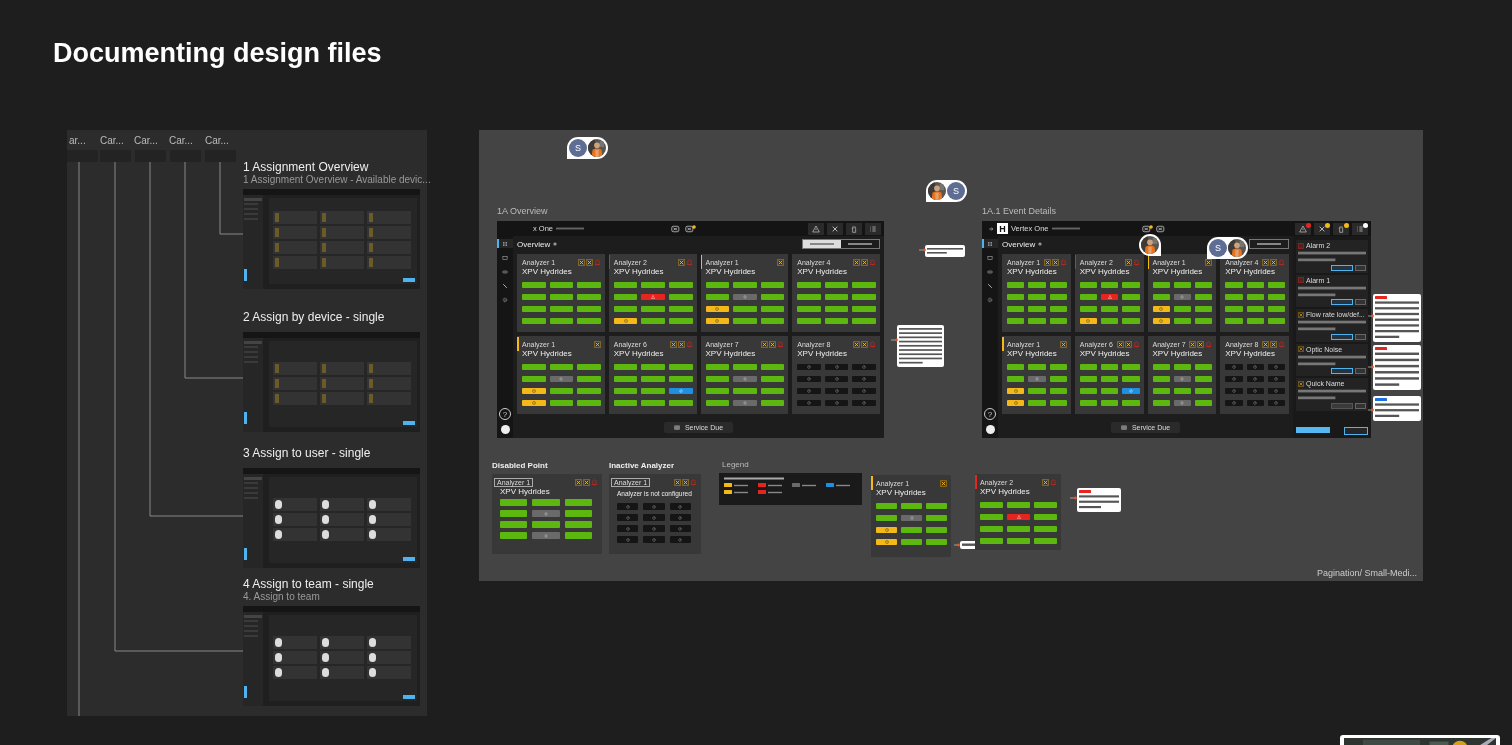  I want to click on rail-item, so click(505, 243).